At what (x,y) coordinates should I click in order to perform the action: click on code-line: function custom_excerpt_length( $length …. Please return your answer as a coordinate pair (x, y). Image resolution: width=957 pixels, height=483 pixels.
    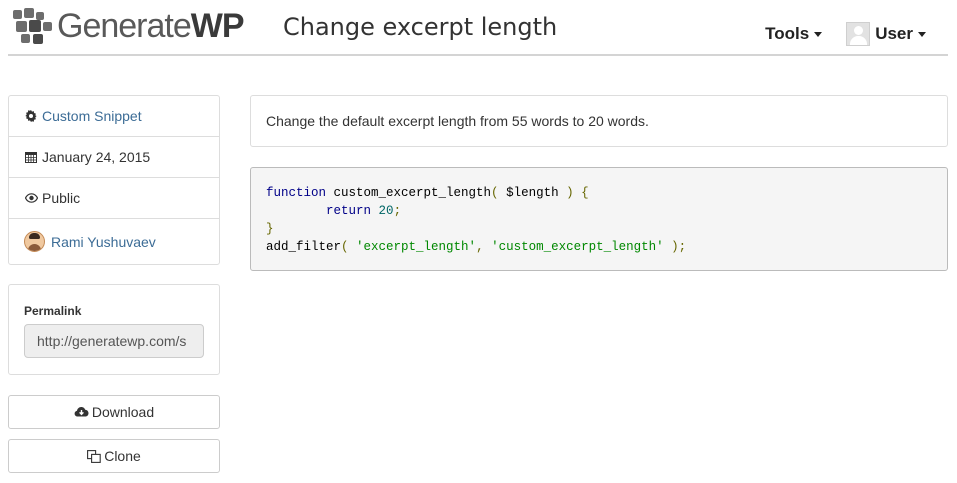
    Looking at the image, I should click on (427, 193).